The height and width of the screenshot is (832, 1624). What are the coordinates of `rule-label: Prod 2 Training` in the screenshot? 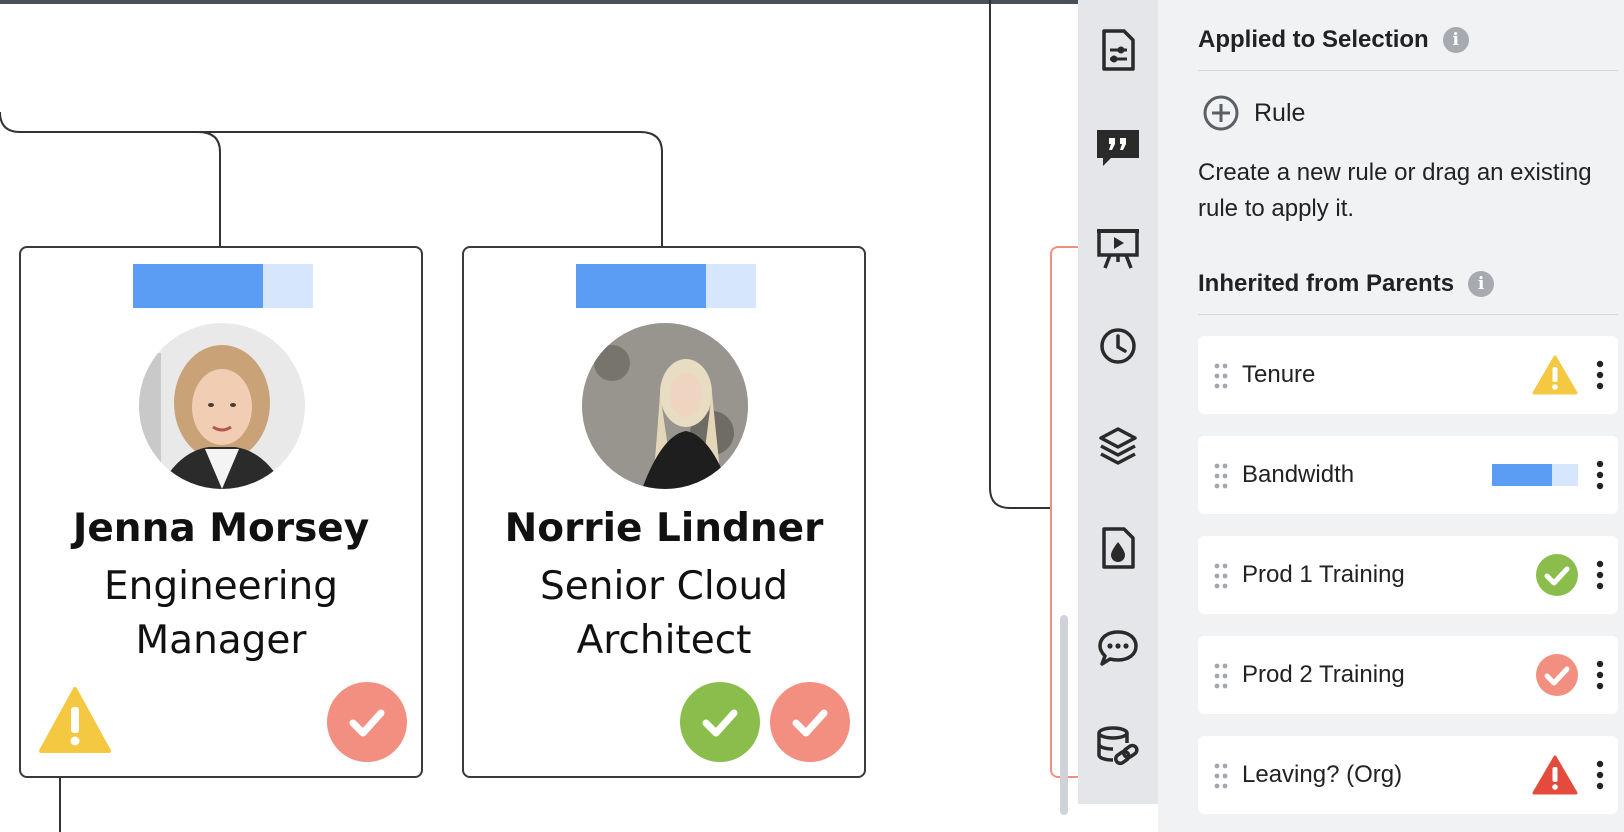 It's located at (1323, 674).